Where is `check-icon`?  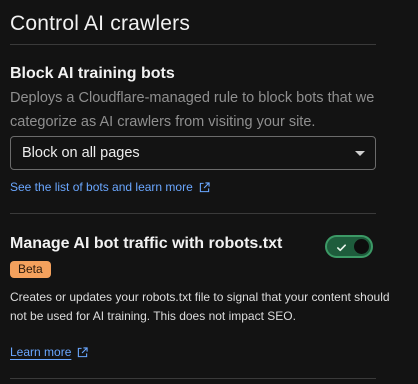
check-icon is located at coordinates (341, 249).